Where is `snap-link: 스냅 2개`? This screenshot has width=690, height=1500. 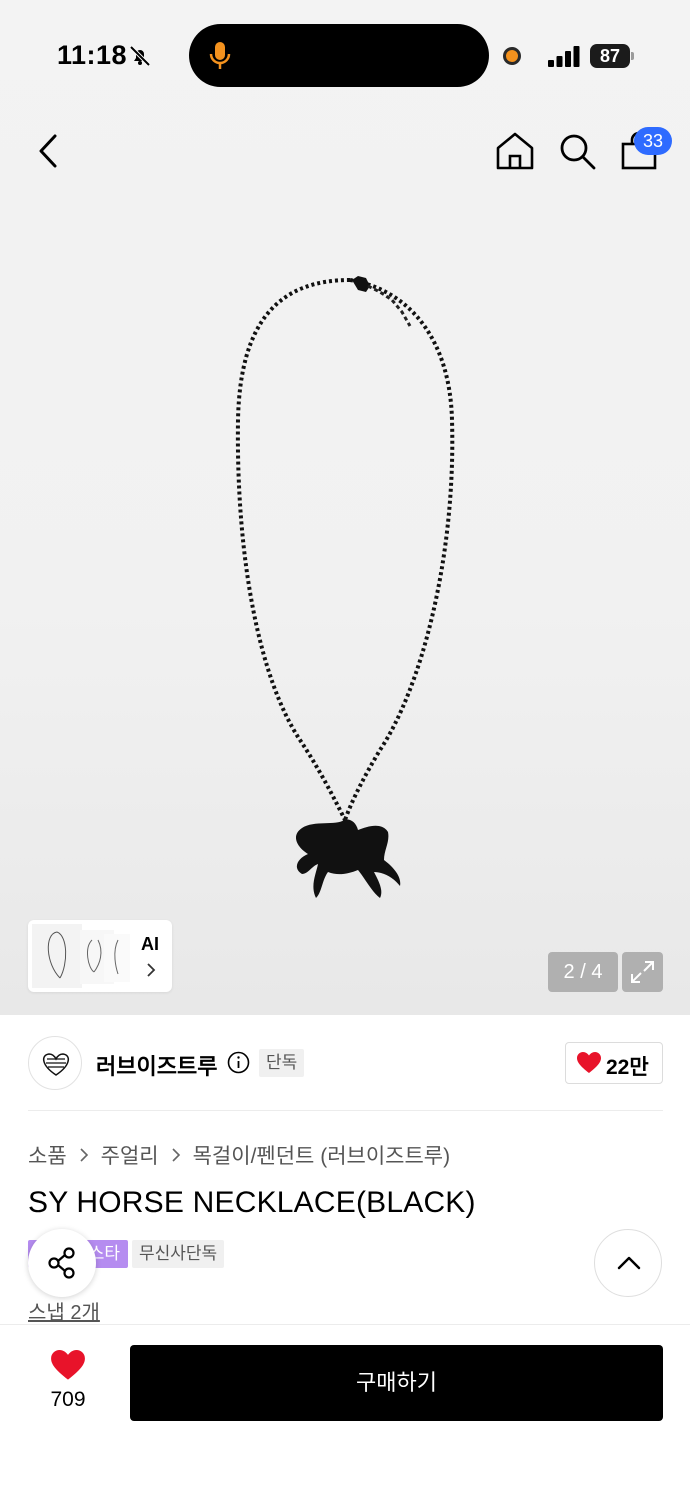 snap-link: 스냅 2개 is located at coordinates (64, 1310).